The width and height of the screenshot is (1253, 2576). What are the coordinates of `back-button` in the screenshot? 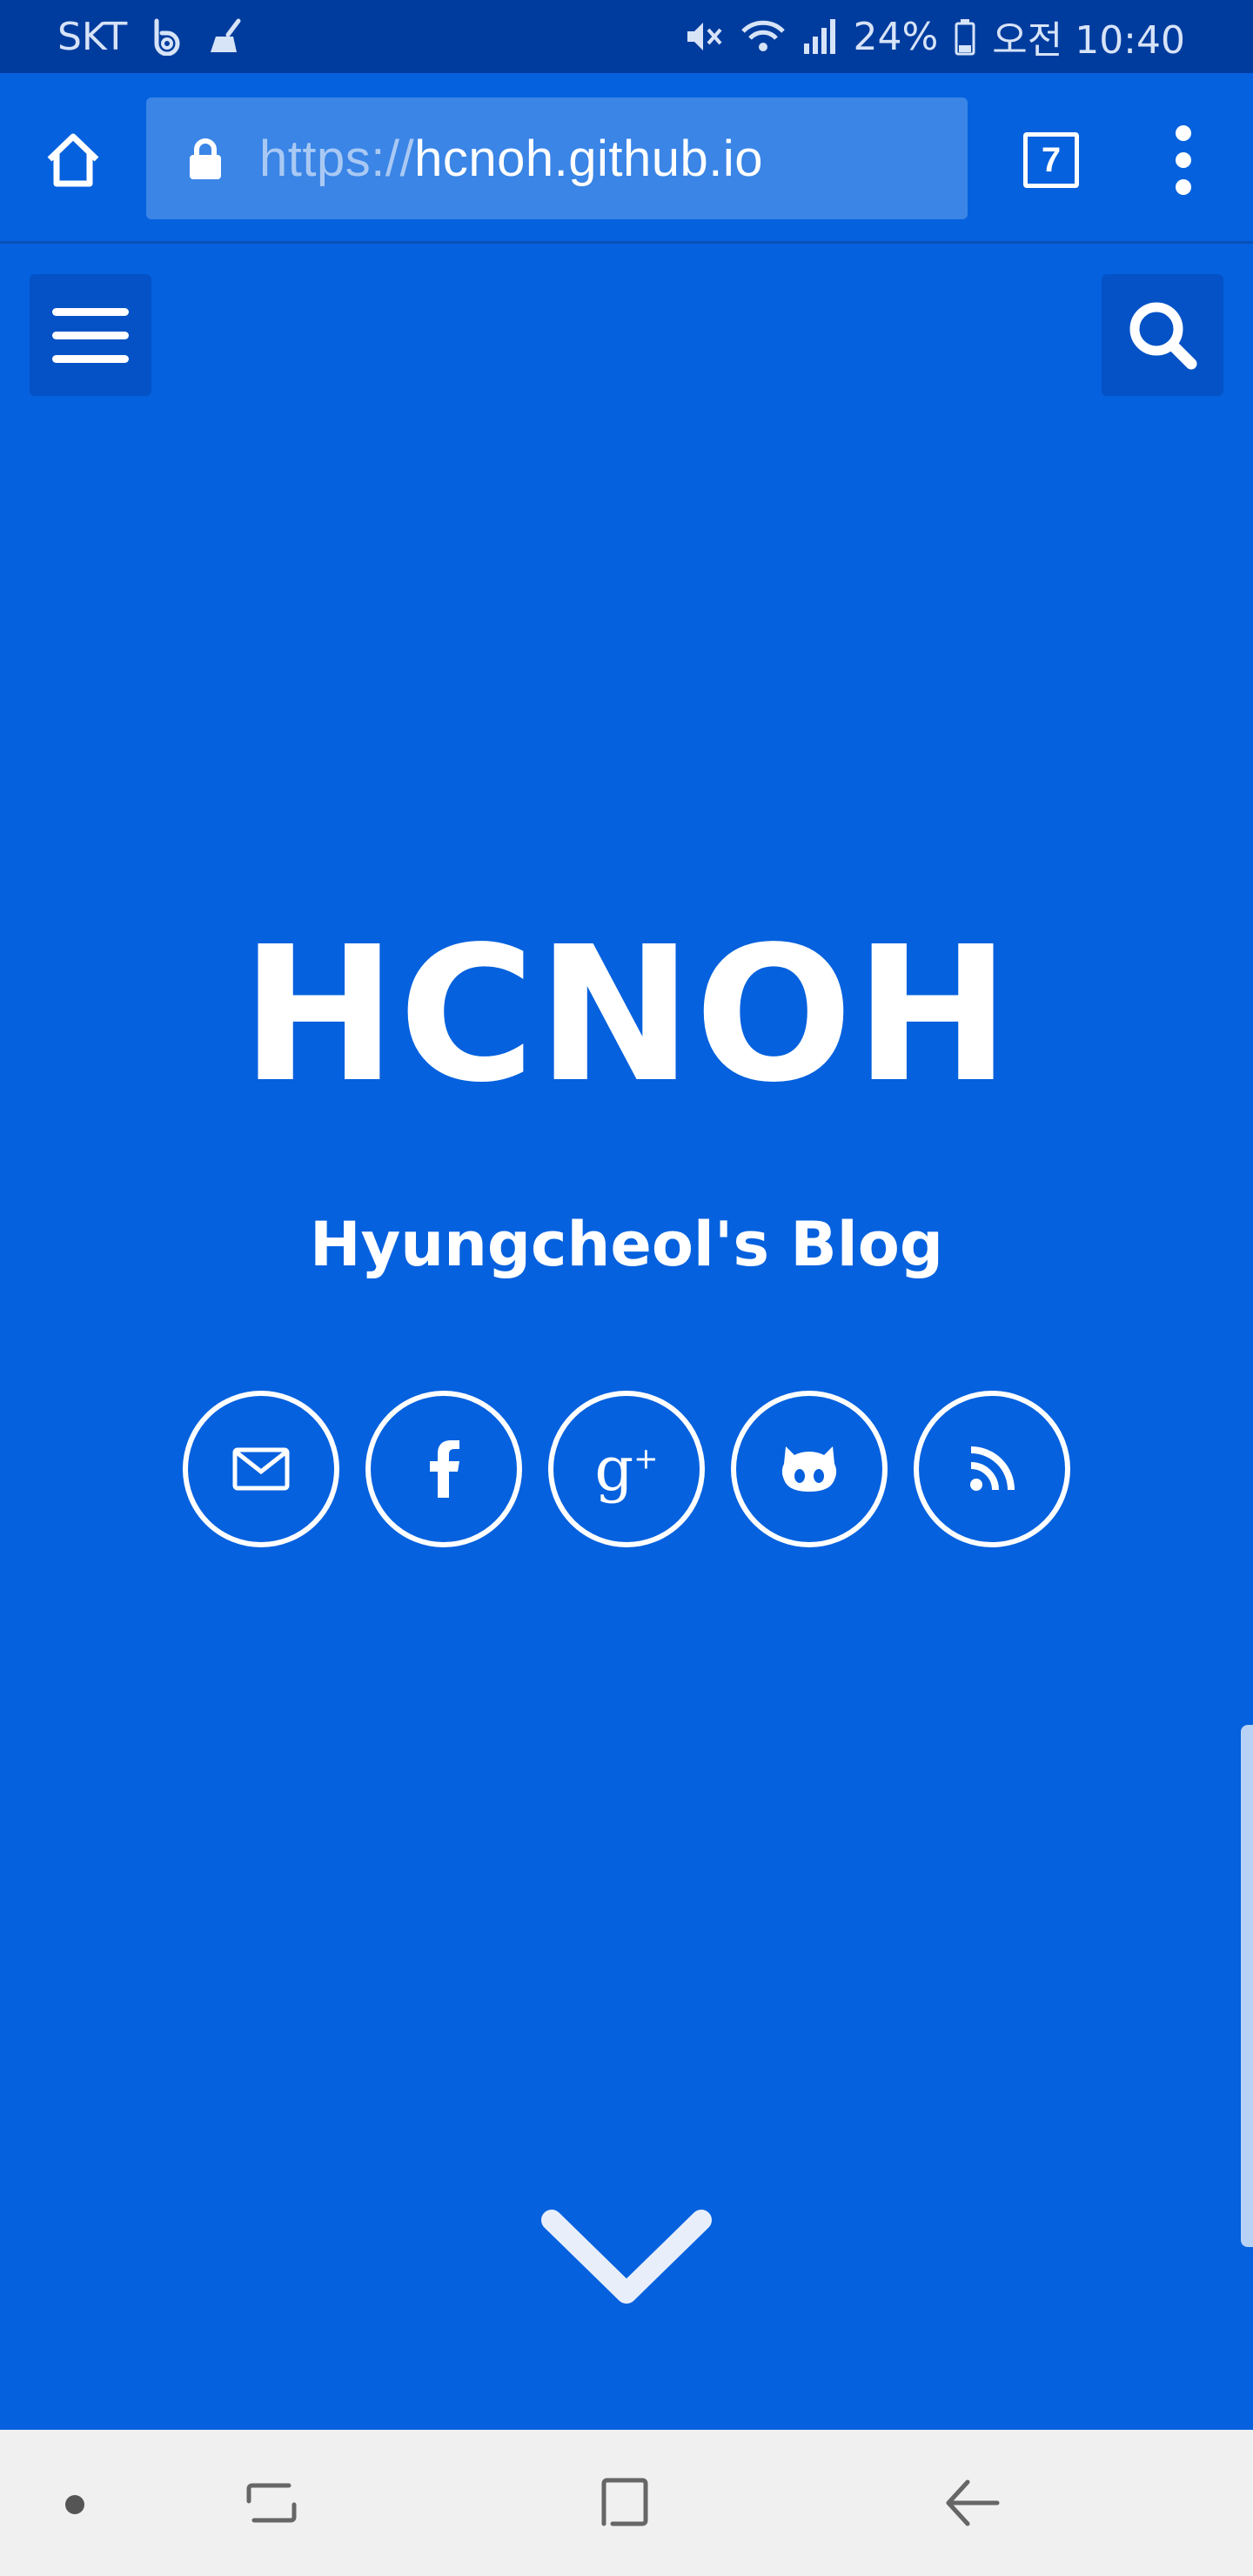 It's located at (972, 2502).